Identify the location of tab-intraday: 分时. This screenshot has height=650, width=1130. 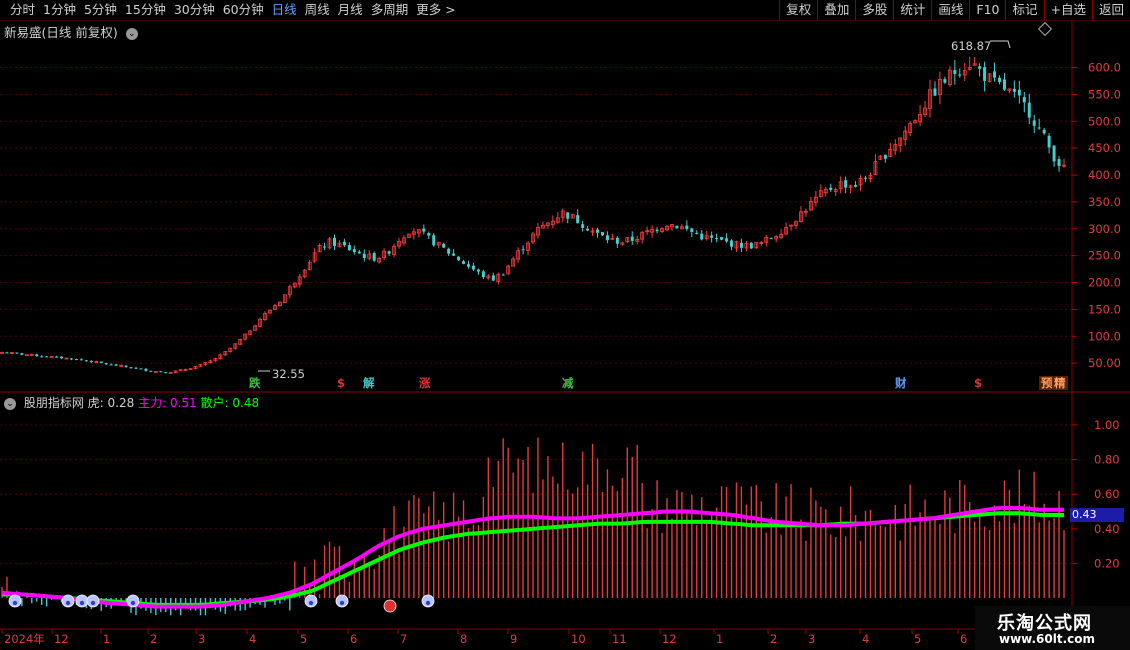
(22, 10).